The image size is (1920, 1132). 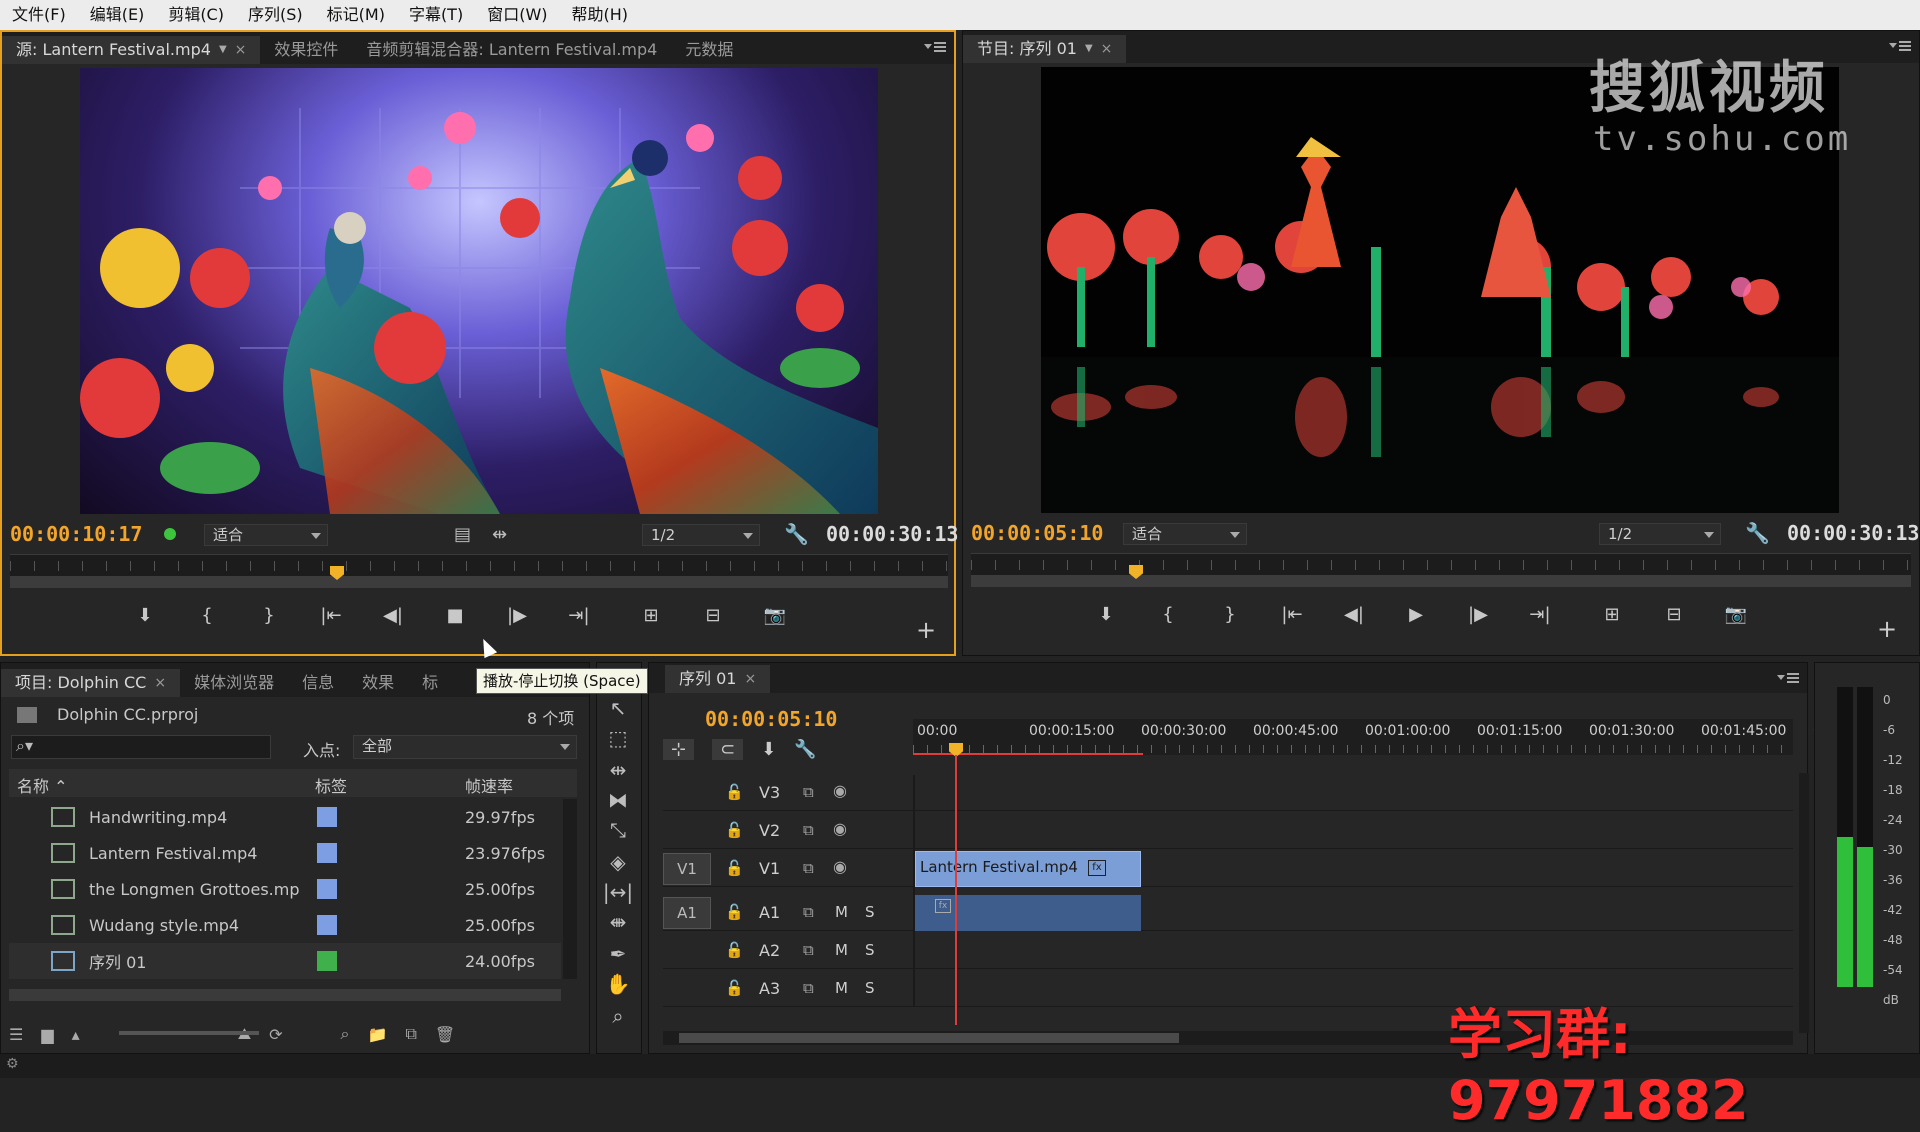 I want to click on wrench-icon: 🔧, so click(x=796, y=534).